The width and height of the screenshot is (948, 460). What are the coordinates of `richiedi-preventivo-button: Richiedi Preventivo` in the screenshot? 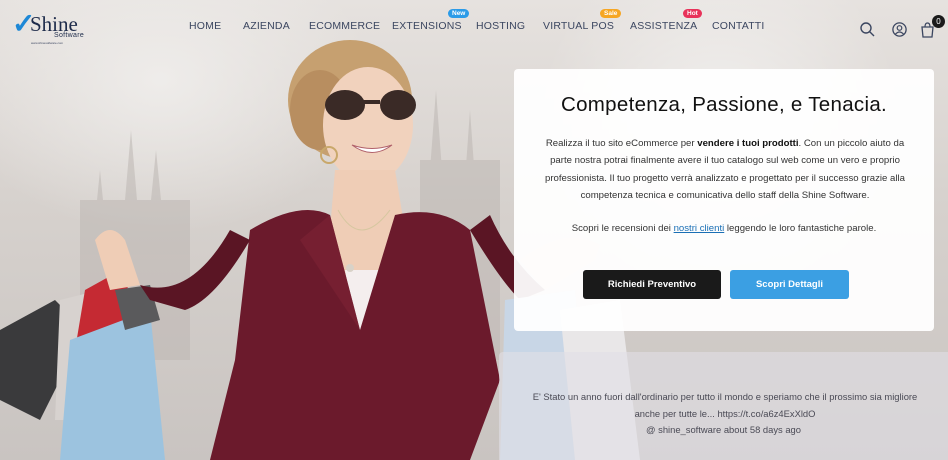 It's located at (652, 284).